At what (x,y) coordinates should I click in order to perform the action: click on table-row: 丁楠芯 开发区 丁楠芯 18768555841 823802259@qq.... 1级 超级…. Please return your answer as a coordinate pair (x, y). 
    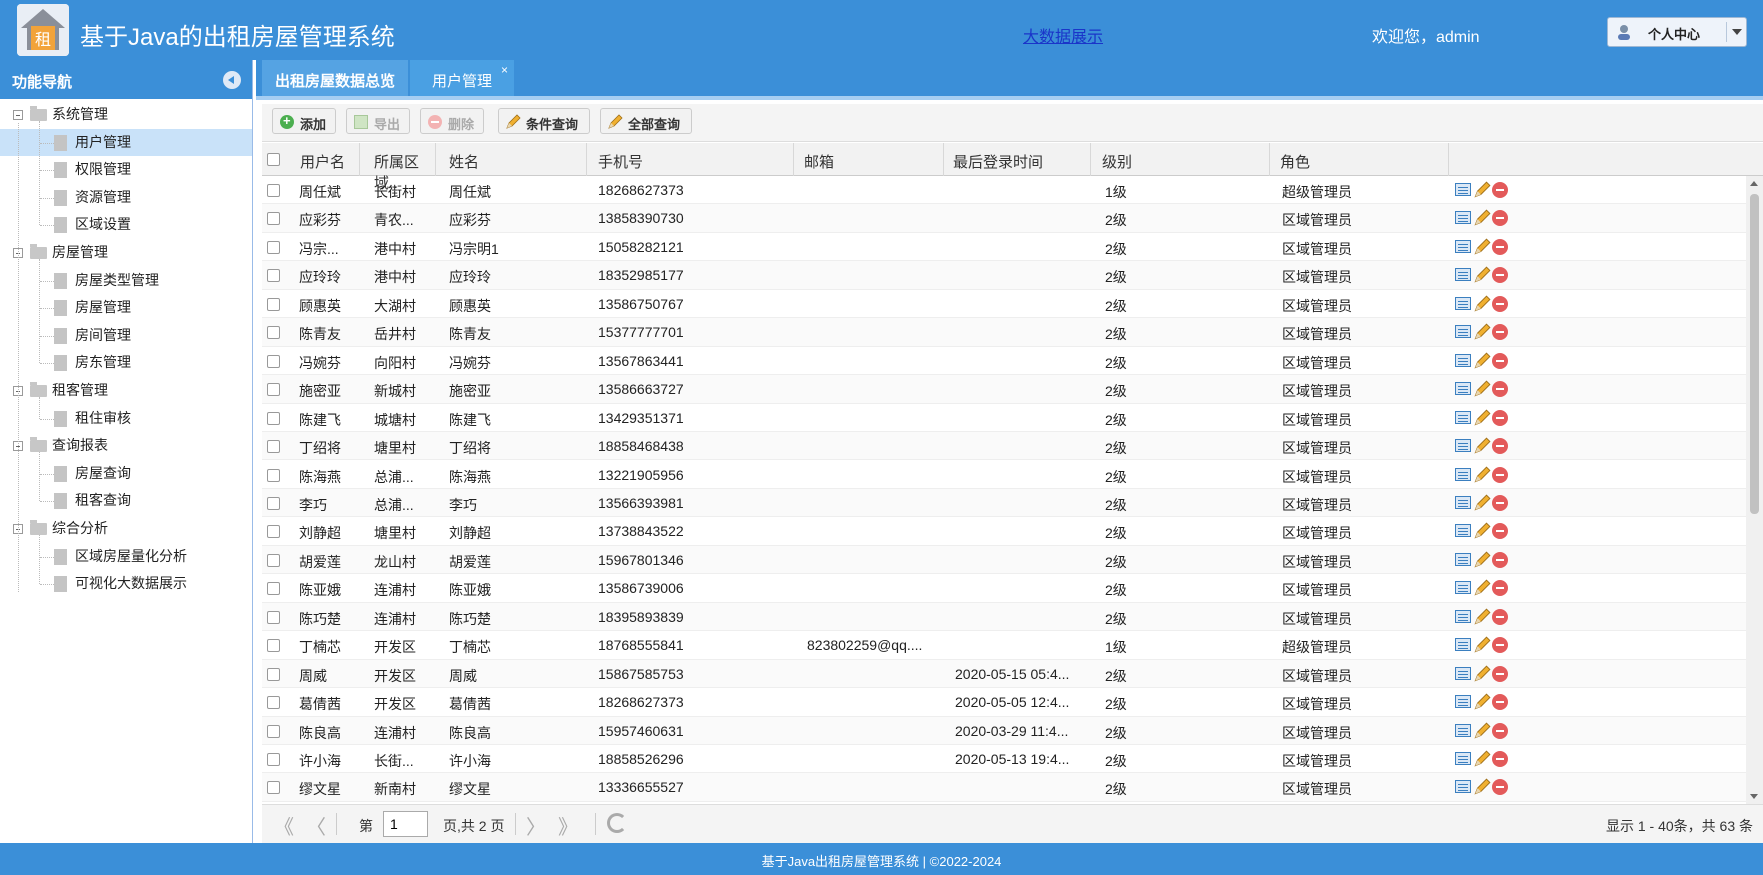
    Looking at the image, I should click on (1004, 645).